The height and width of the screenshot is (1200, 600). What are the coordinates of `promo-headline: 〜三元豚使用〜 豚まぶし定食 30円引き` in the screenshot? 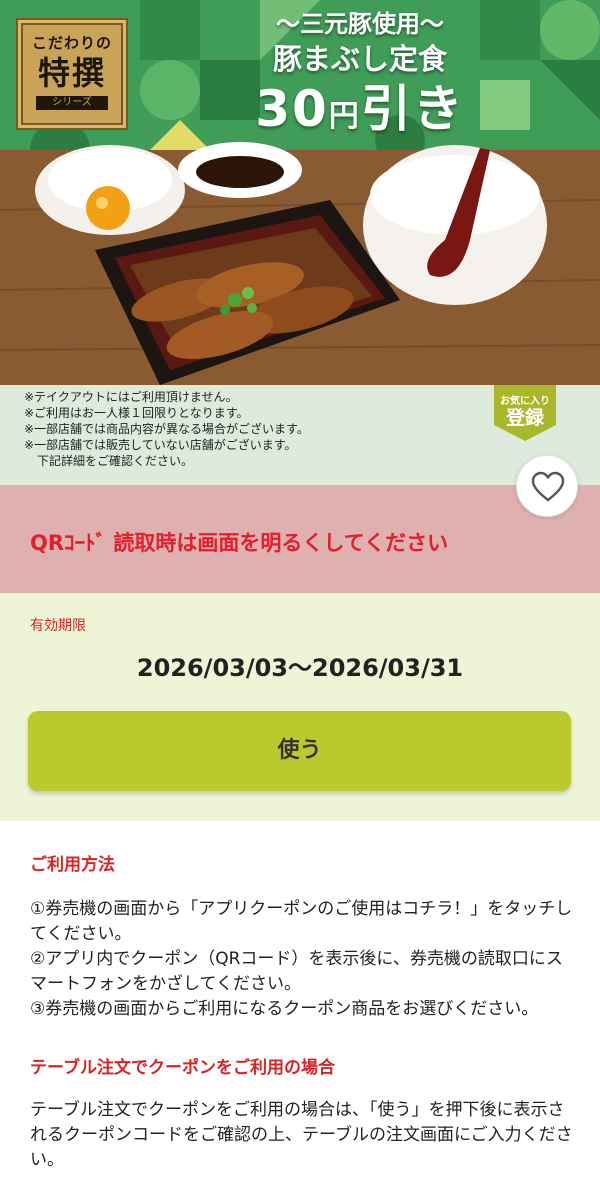 It's located at (360, 74).